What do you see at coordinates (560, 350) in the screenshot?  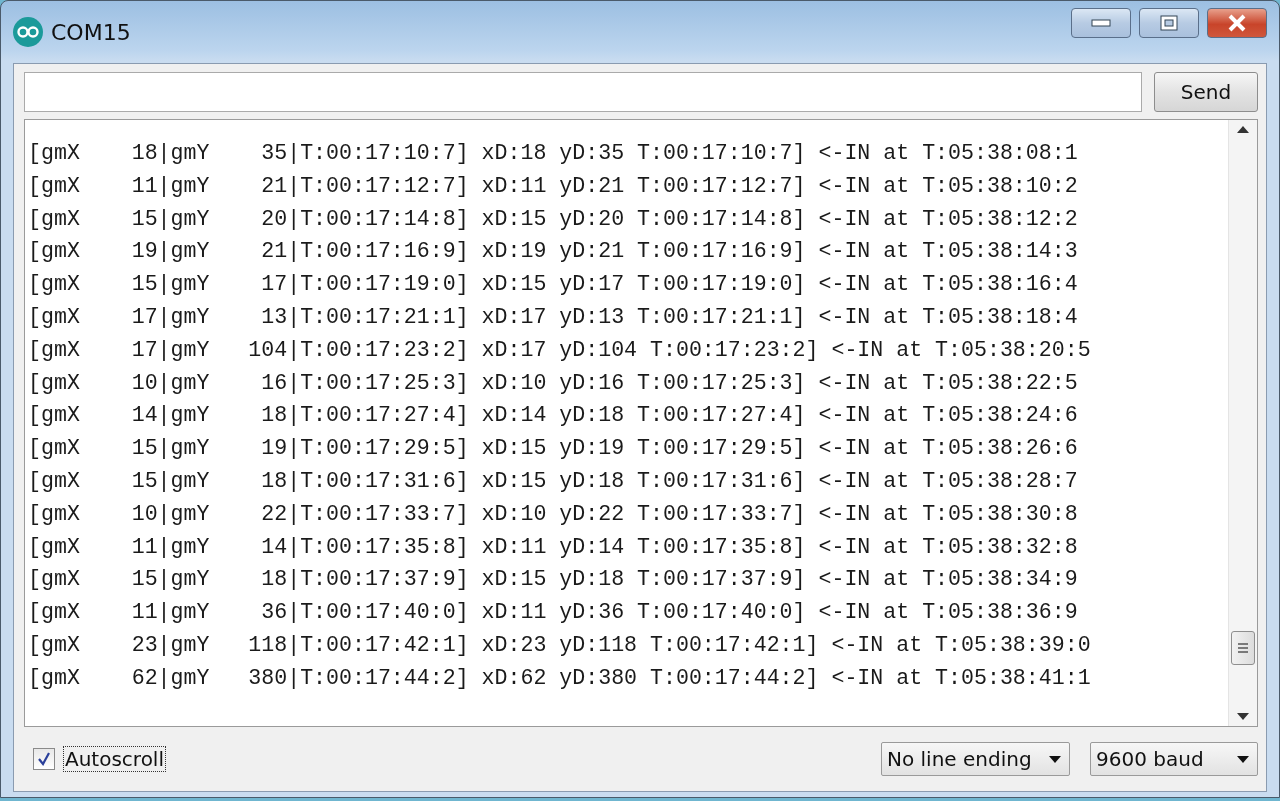 I see `log-line: [gmX 17|gmY 104|T:00:17:23:2] xD:17 yD:104 T:00:17:23:2] <-IN at T:05:38:20:5` at bounding box center [560, 350].